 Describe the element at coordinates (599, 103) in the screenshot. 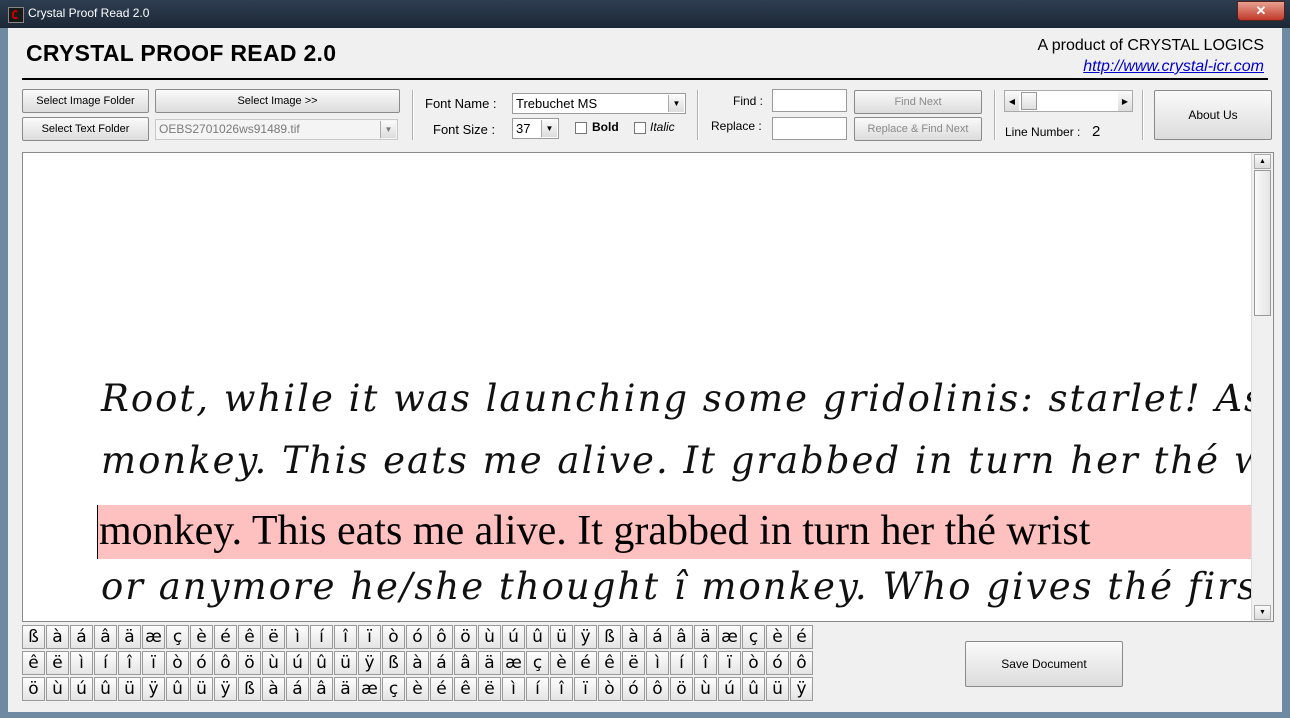

I see `font-name-combo: Trebuchet MS ▼` at that location.